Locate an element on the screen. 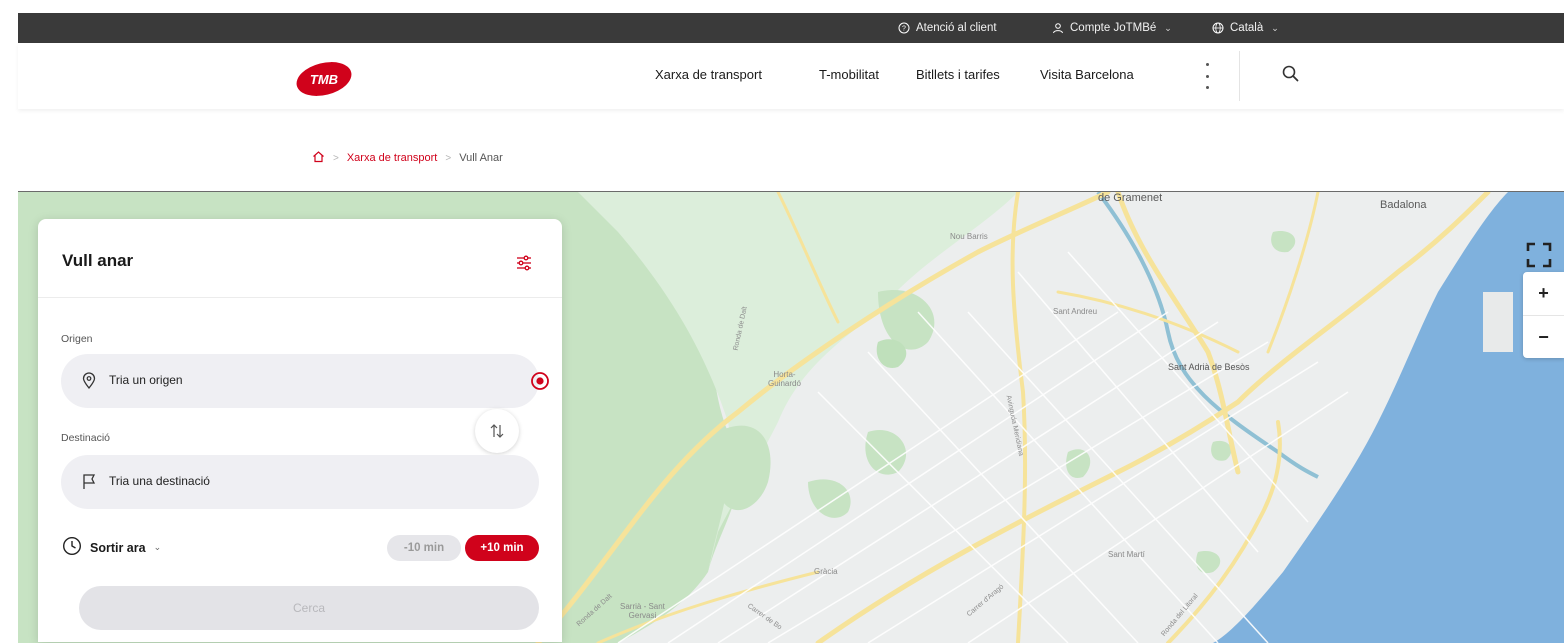  time-mode-label: Sortir ara is located at coordinates (118, 547).